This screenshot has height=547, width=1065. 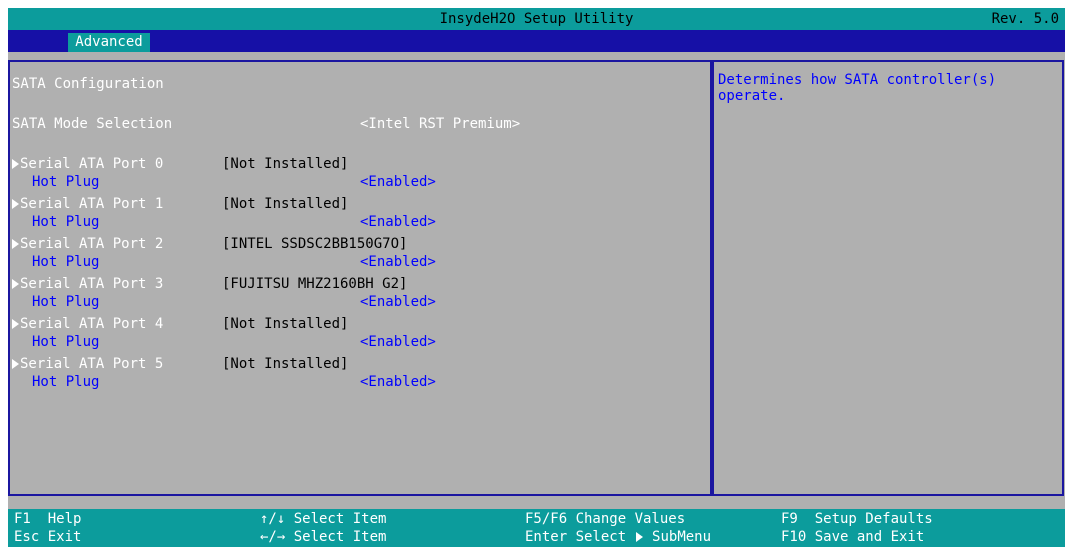 What do you see at coordinates (88, 84) in the screenshot?
I see `section-title: SATA Configuration` at bounding box center [88, 84].